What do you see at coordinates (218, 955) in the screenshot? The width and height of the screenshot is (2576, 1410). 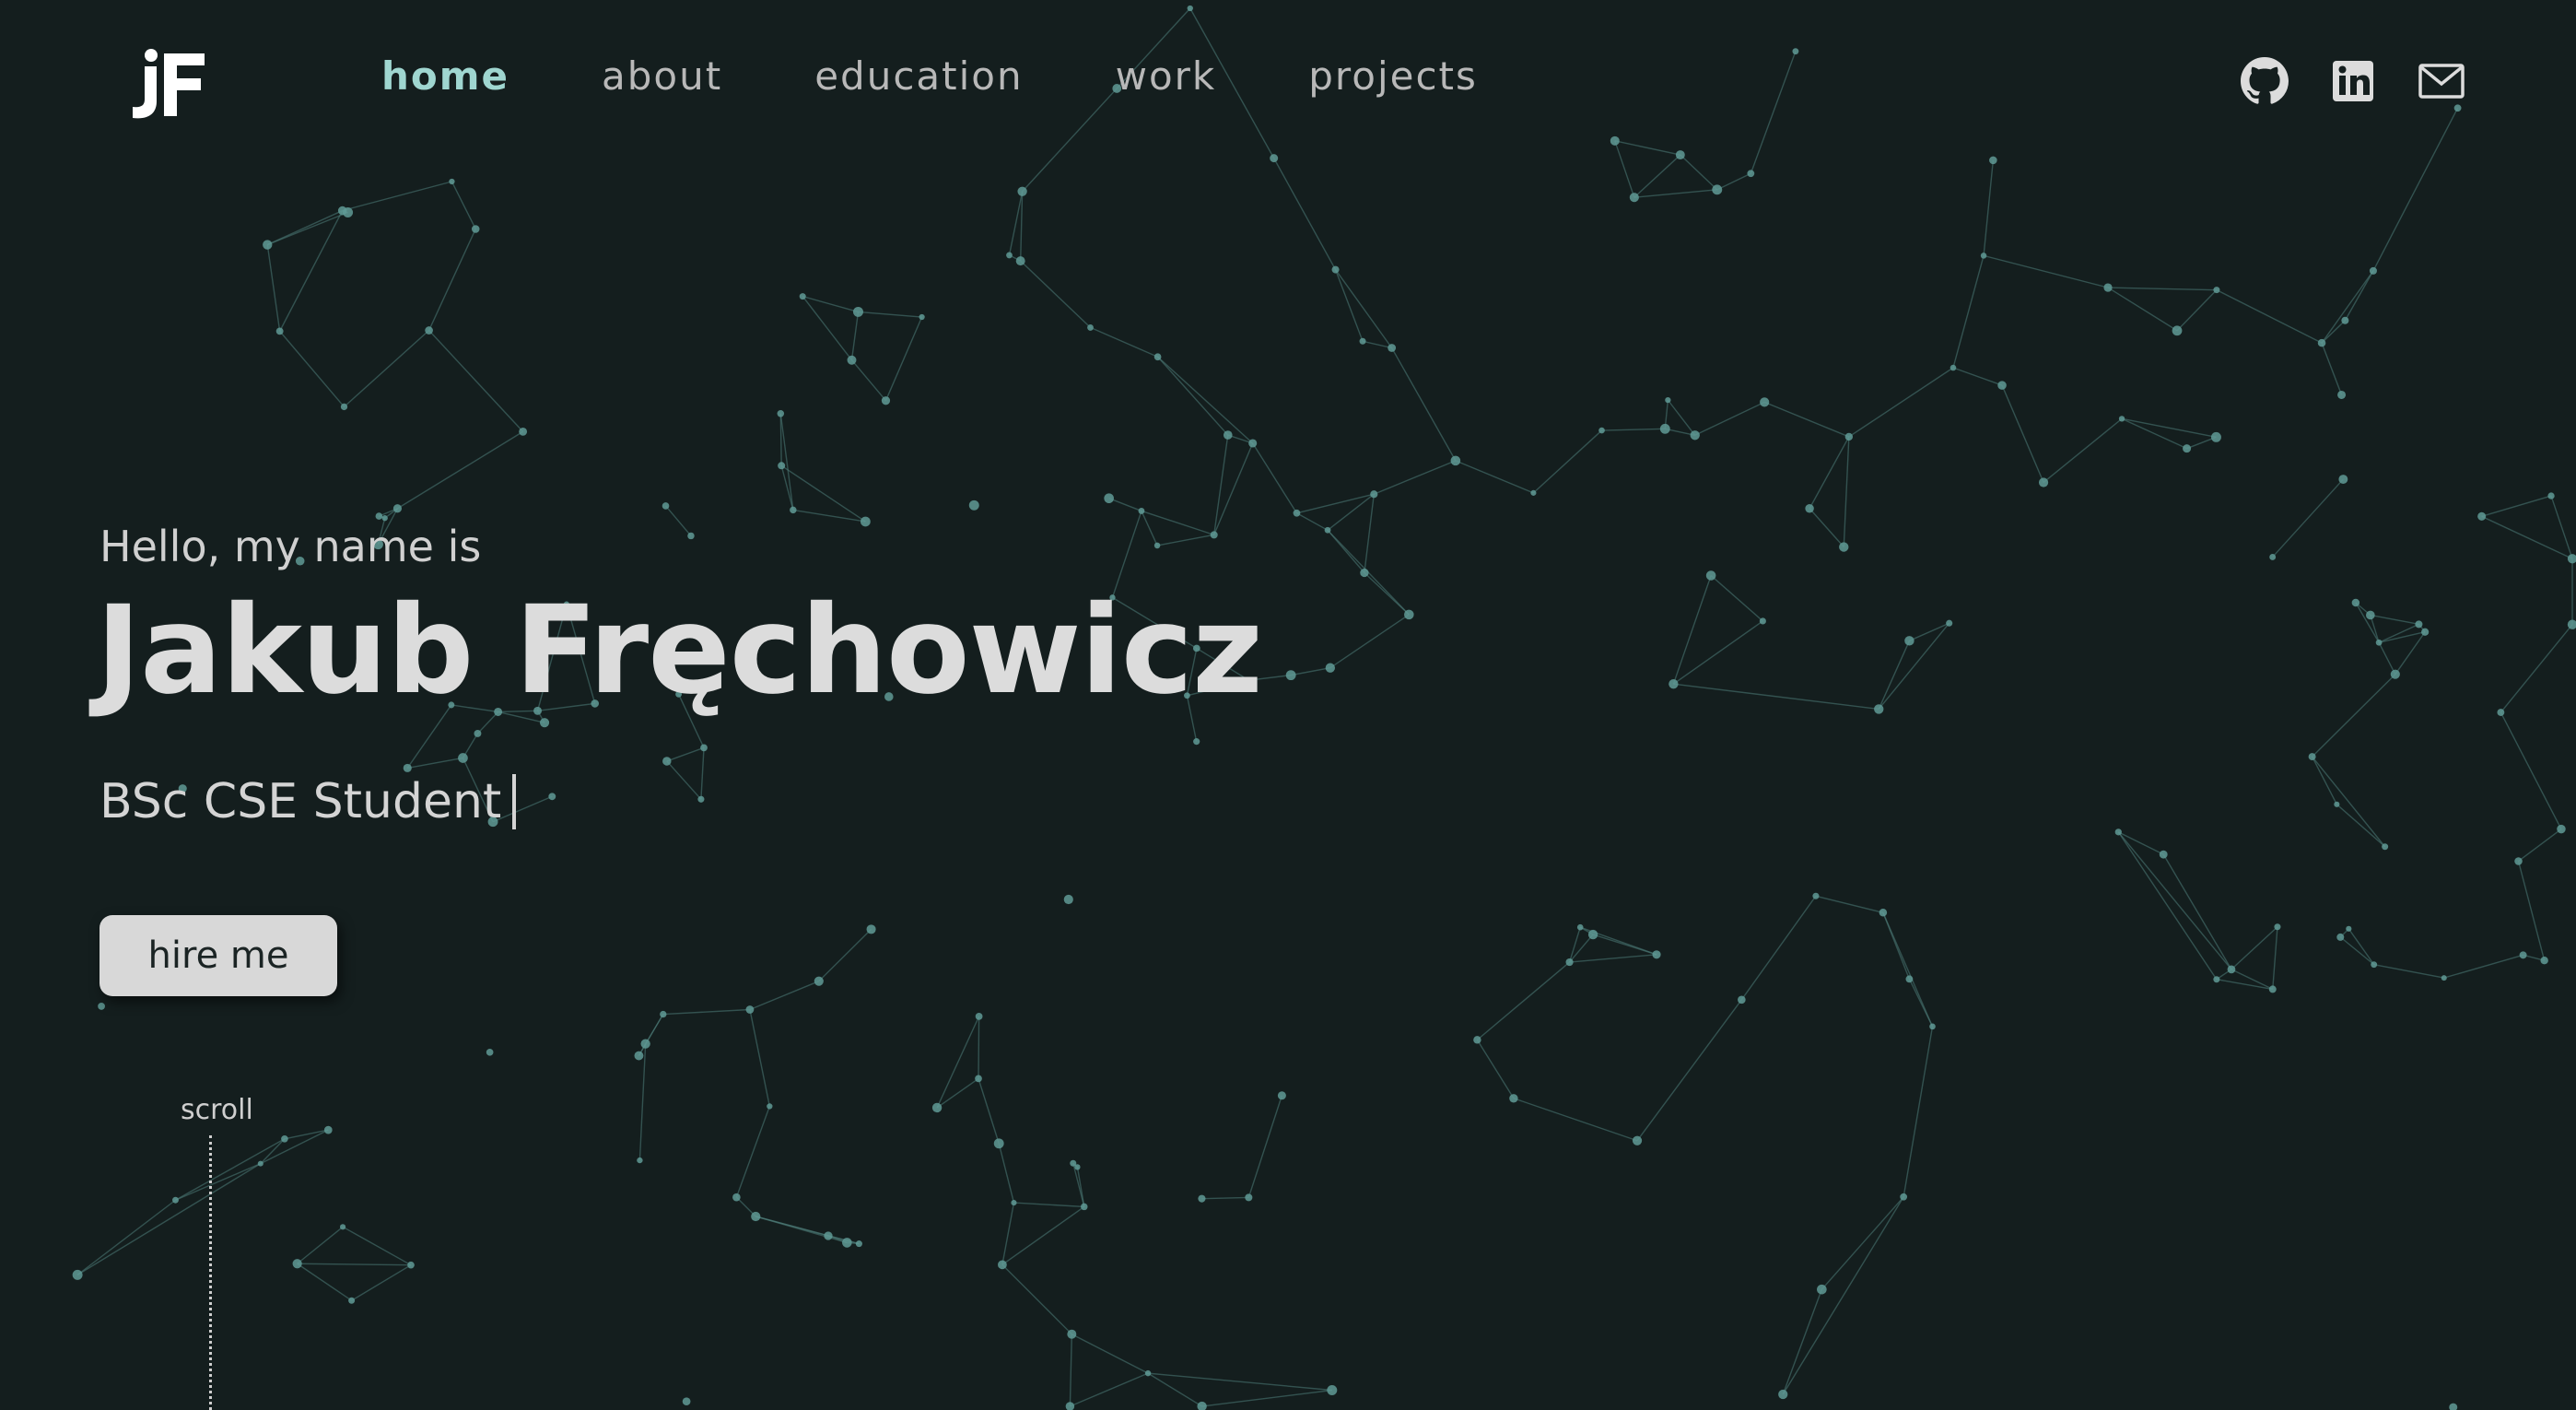 I see `hire-me-button: hire me` at bounding box center [218, 955].